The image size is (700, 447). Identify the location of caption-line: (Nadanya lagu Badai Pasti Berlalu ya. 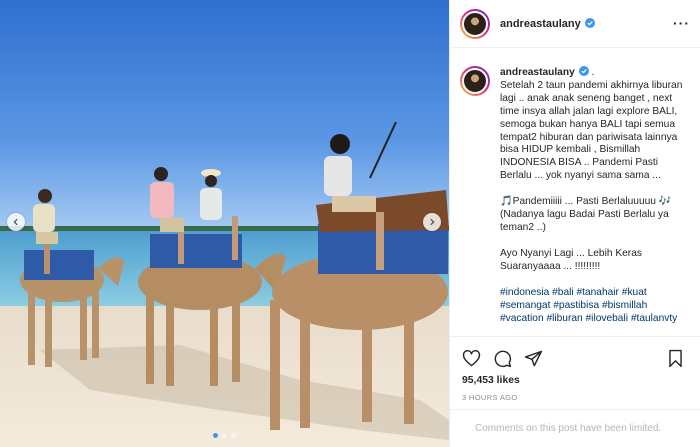
(584, 215).